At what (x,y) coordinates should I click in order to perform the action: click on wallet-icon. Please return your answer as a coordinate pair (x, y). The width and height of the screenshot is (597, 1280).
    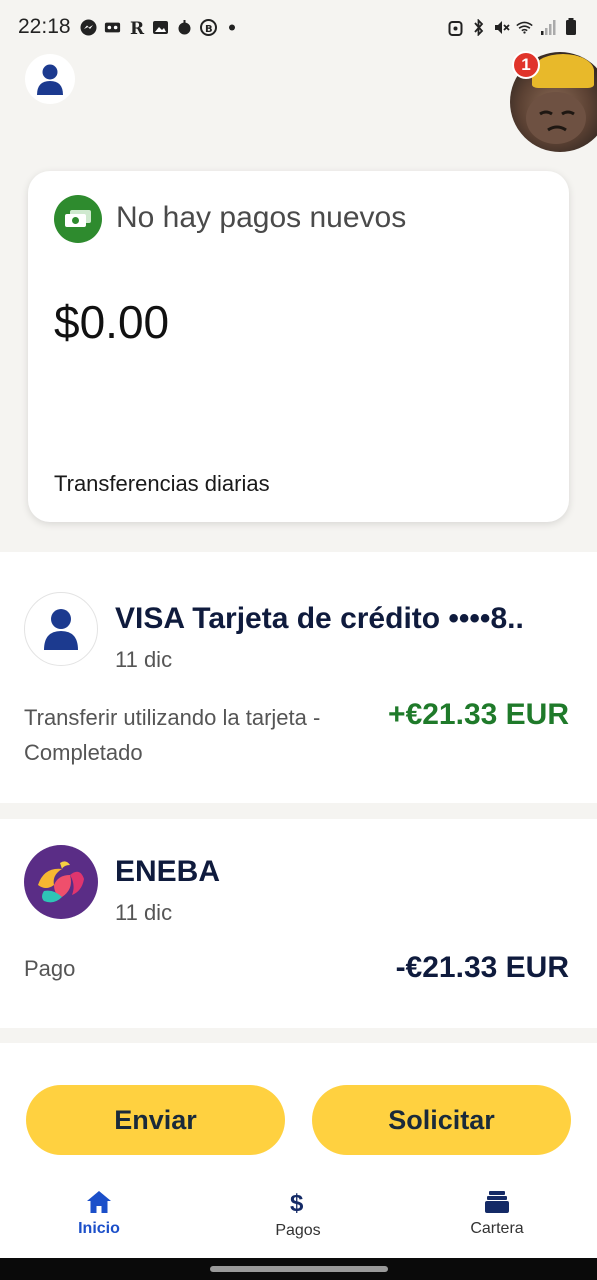
    Looking at the image, I should click on (497, 1202).